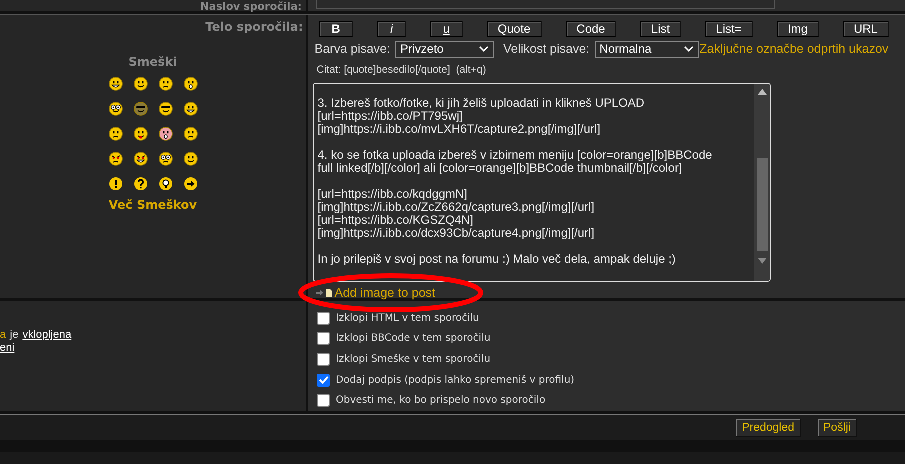  Describe the element at coordinates (422, 49) in the screenshot. I see `select-value: Privzeto` at that location.